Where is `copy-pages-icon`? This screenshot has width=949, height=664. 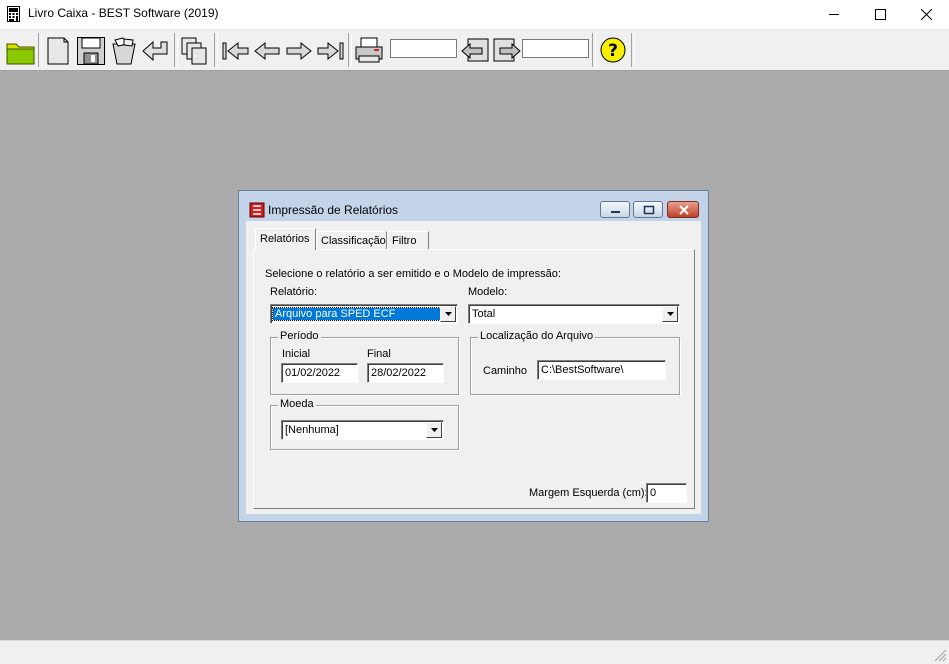 copy-pages-icon is located at coordinates (194, 51).